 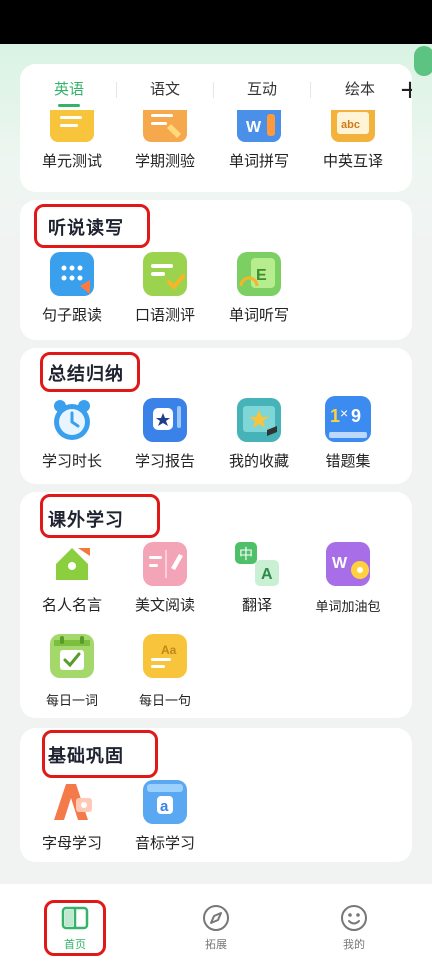 I want to click on oral-test-button: 口语测评, so click(x=165, y=288).